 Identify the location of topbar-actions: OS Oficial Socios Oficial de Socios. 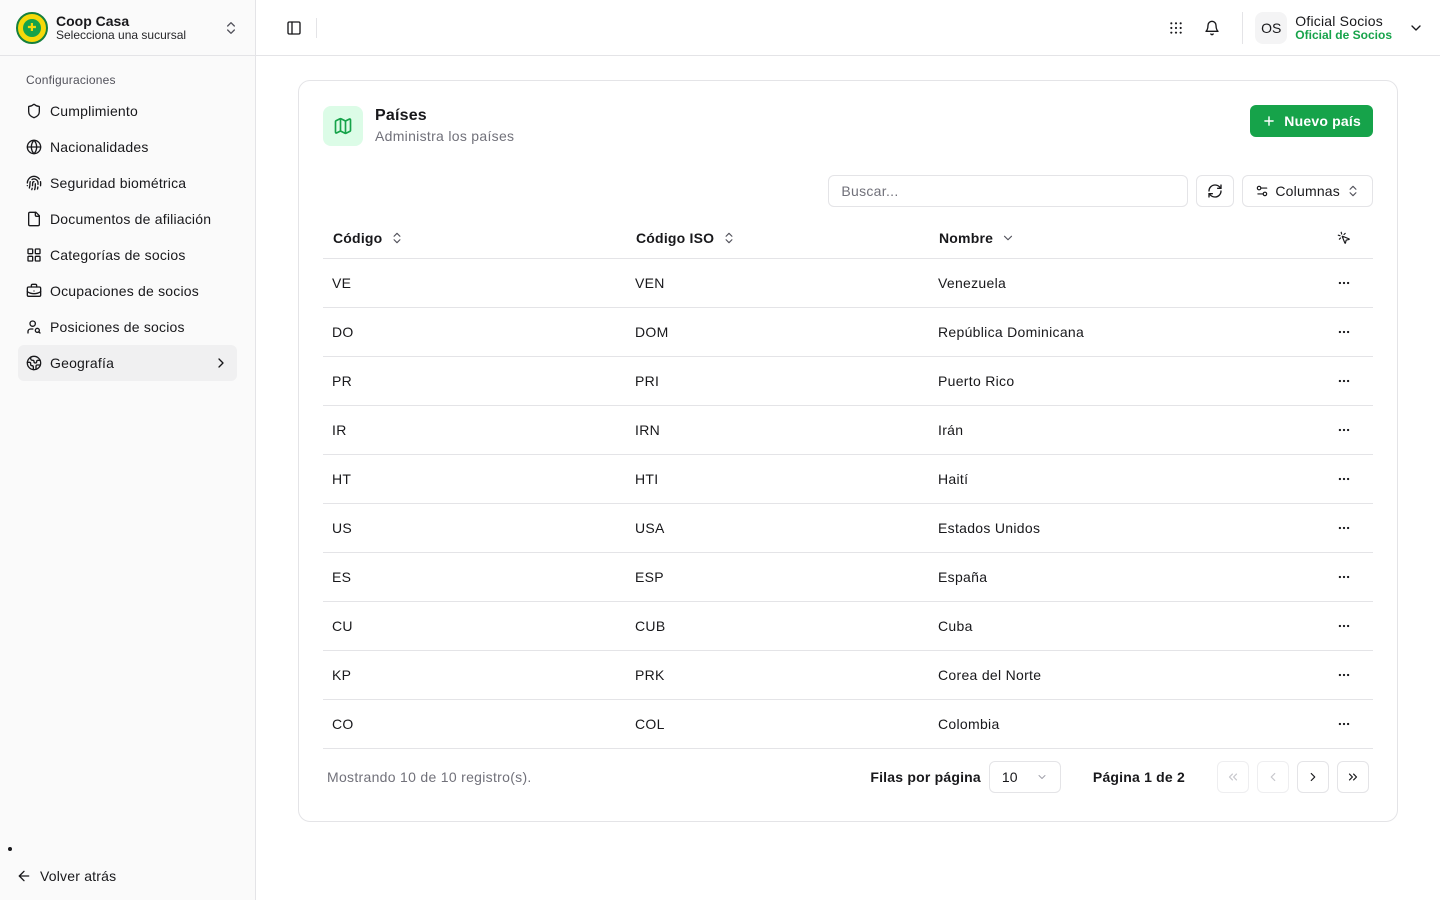
(1293, 27).